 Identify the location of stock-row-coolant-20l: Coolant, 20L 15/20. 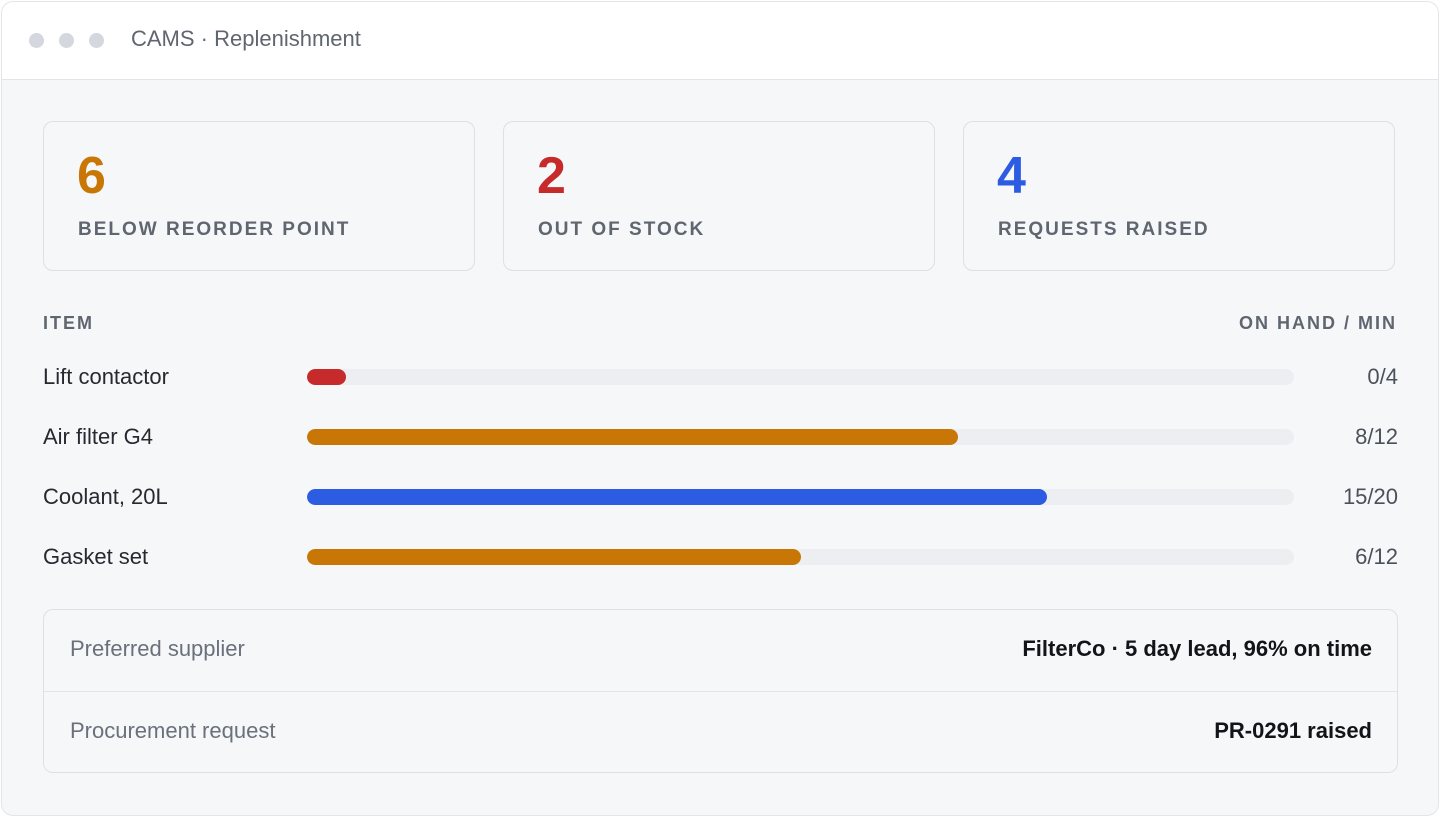
(720, 497).